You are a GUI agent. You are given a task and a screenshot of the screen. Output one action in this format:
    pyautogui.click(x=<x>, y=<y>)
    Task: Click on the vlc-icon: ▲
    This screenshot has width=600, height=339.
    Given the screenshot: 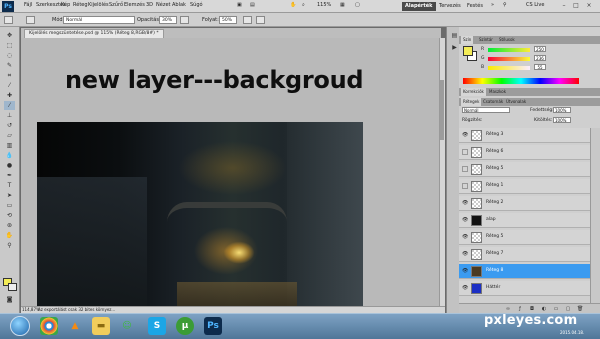 What is the action you would take?
    pyautogui.click(x=75, y=326)
    